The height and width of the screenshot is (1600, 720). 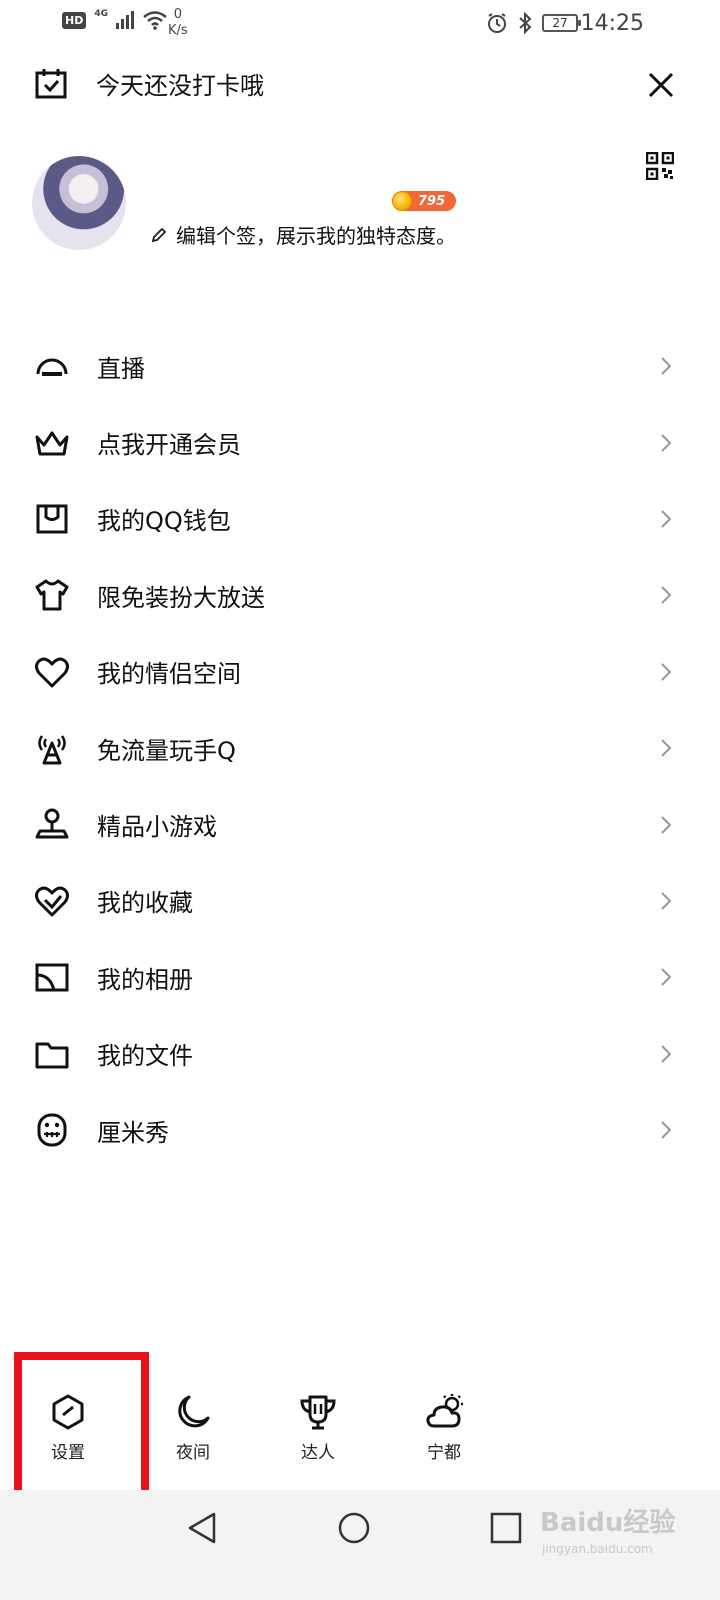 I want to click on moon-icon, so click(x=194, y=1411).